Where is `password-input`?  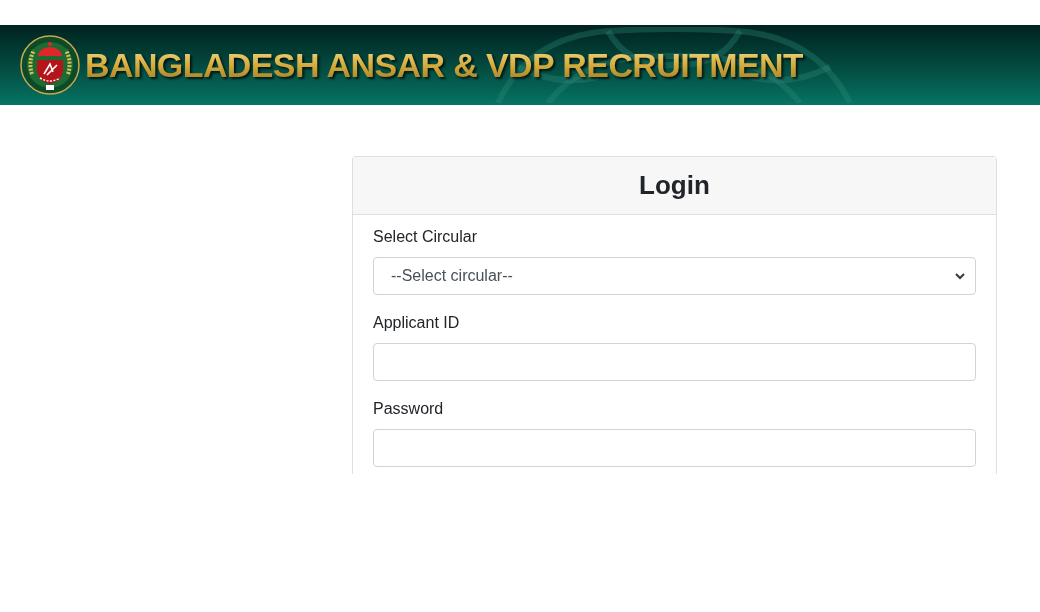
password-input is located at coordinates (674, 448).